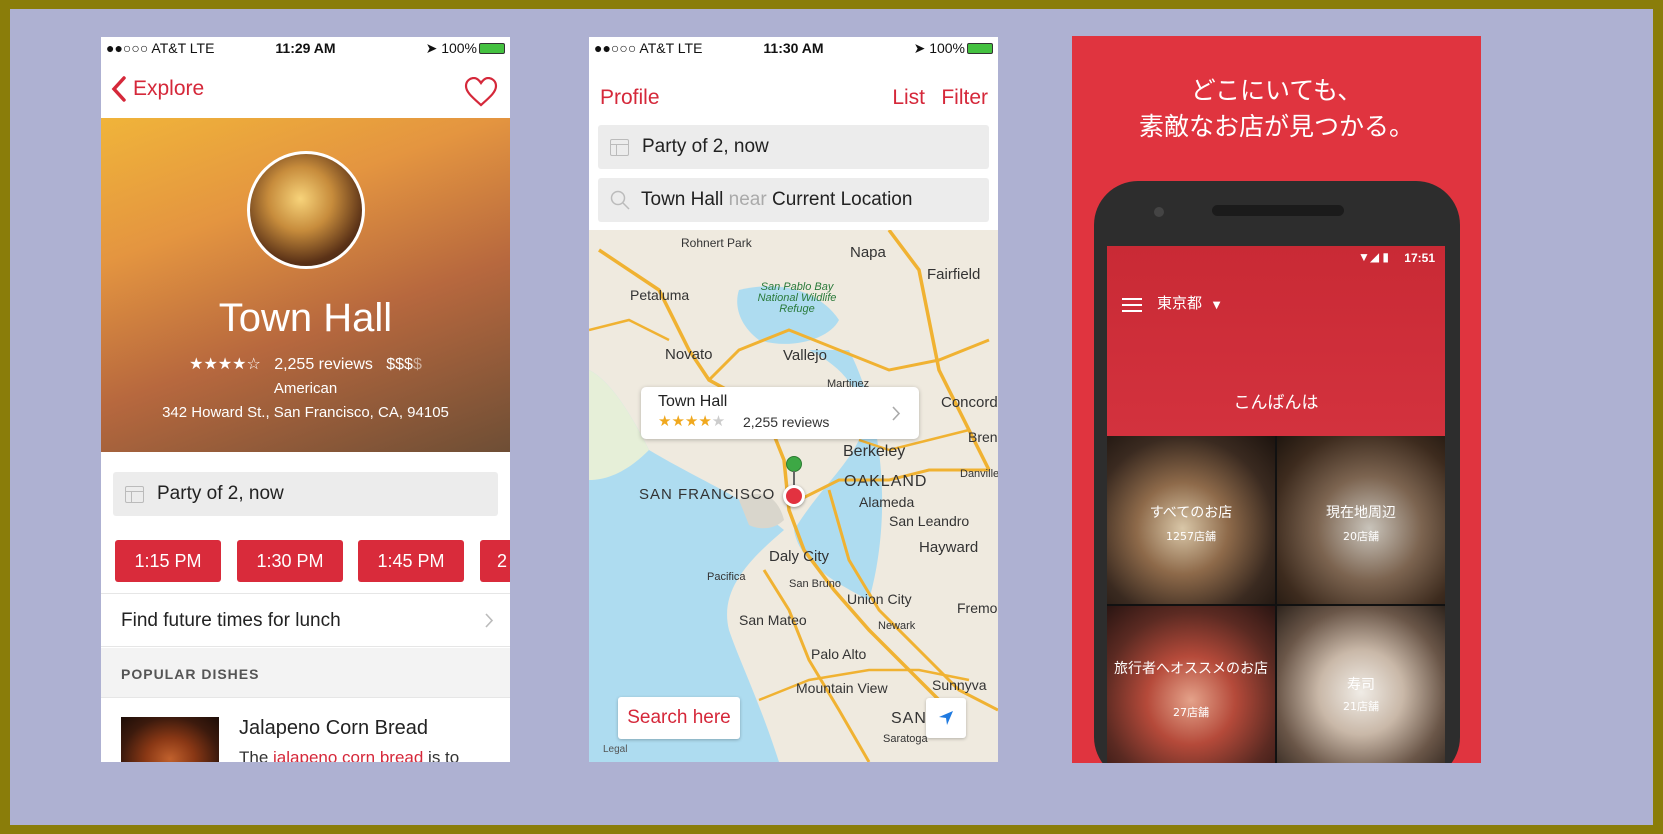 The height and width of the screenshot is (834, 1663). Describe the element at coordinates (1276, 109) in the screenshot. I see `tagline: どこにいても、 素敵なお店が見つかる。` at that location.